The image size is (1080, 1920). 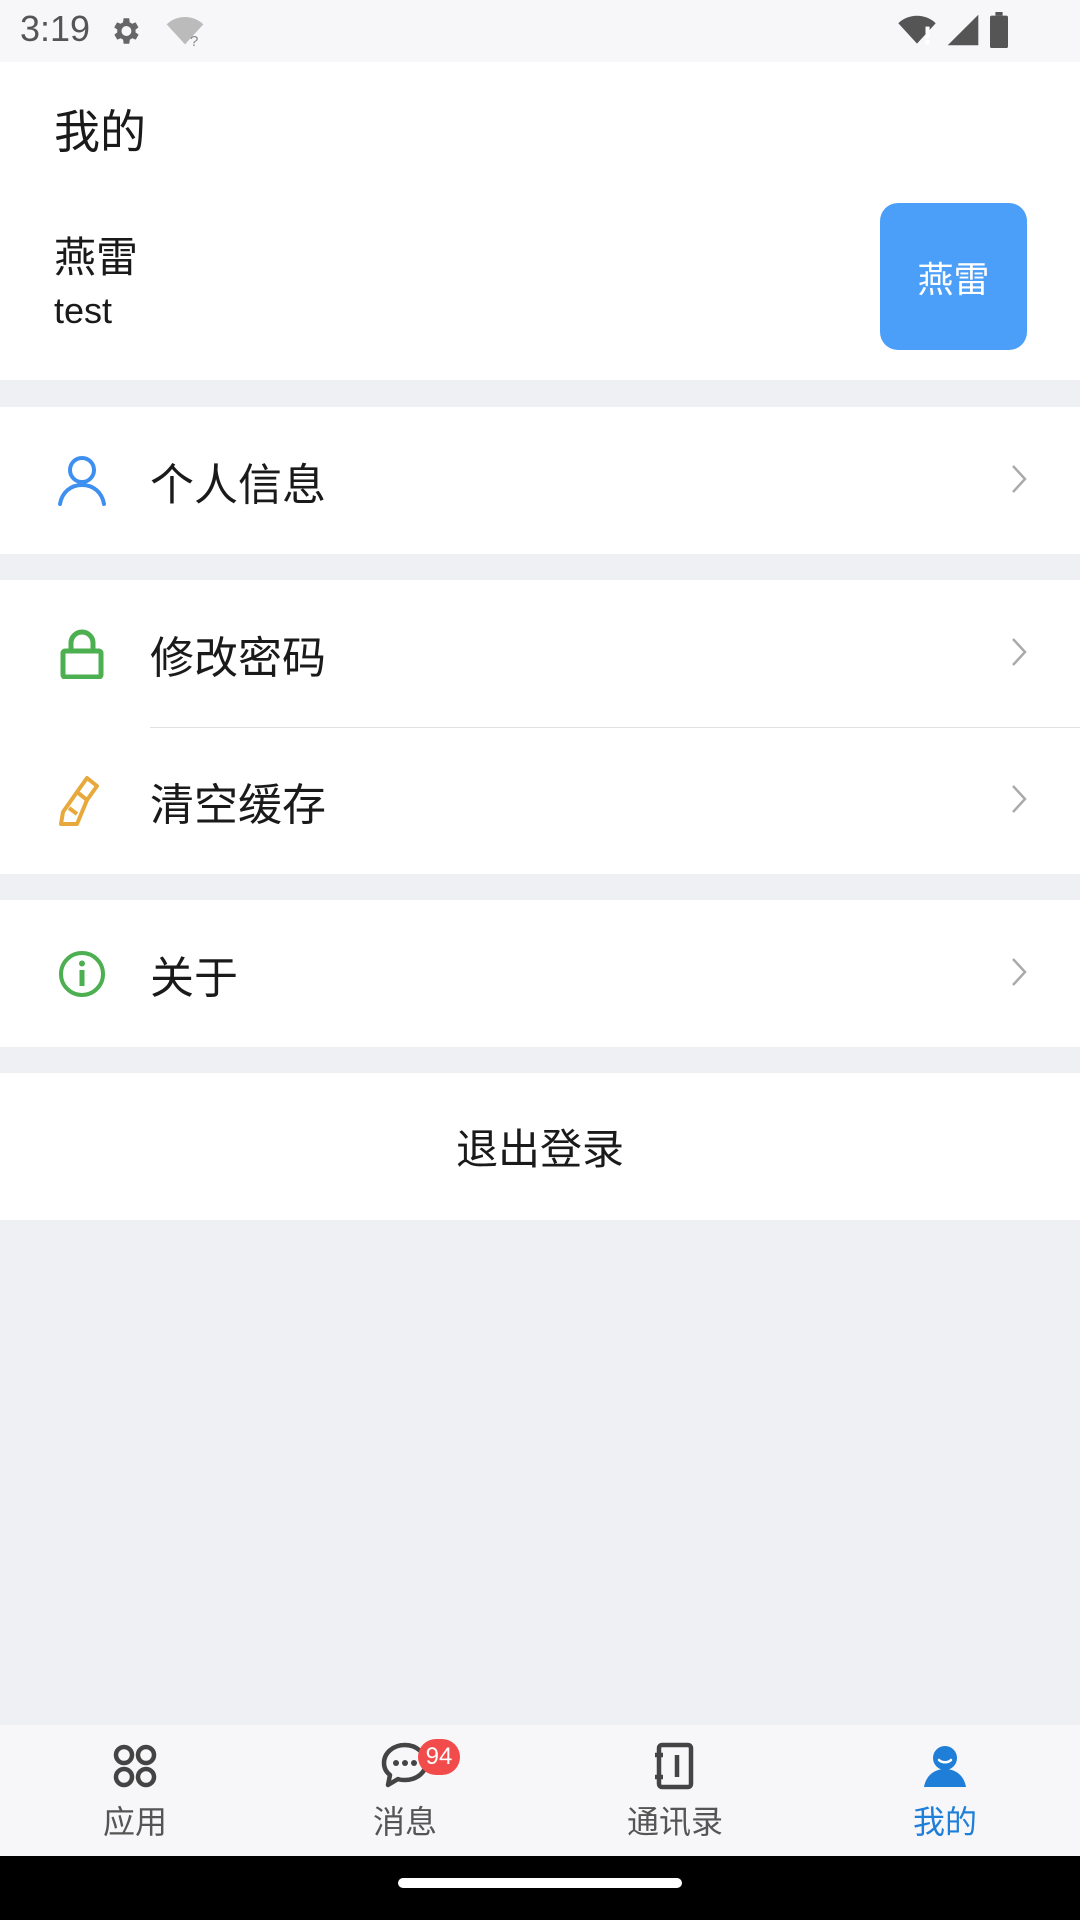 I want to click on user-name: 燕雷, so click(x=96, y=257).